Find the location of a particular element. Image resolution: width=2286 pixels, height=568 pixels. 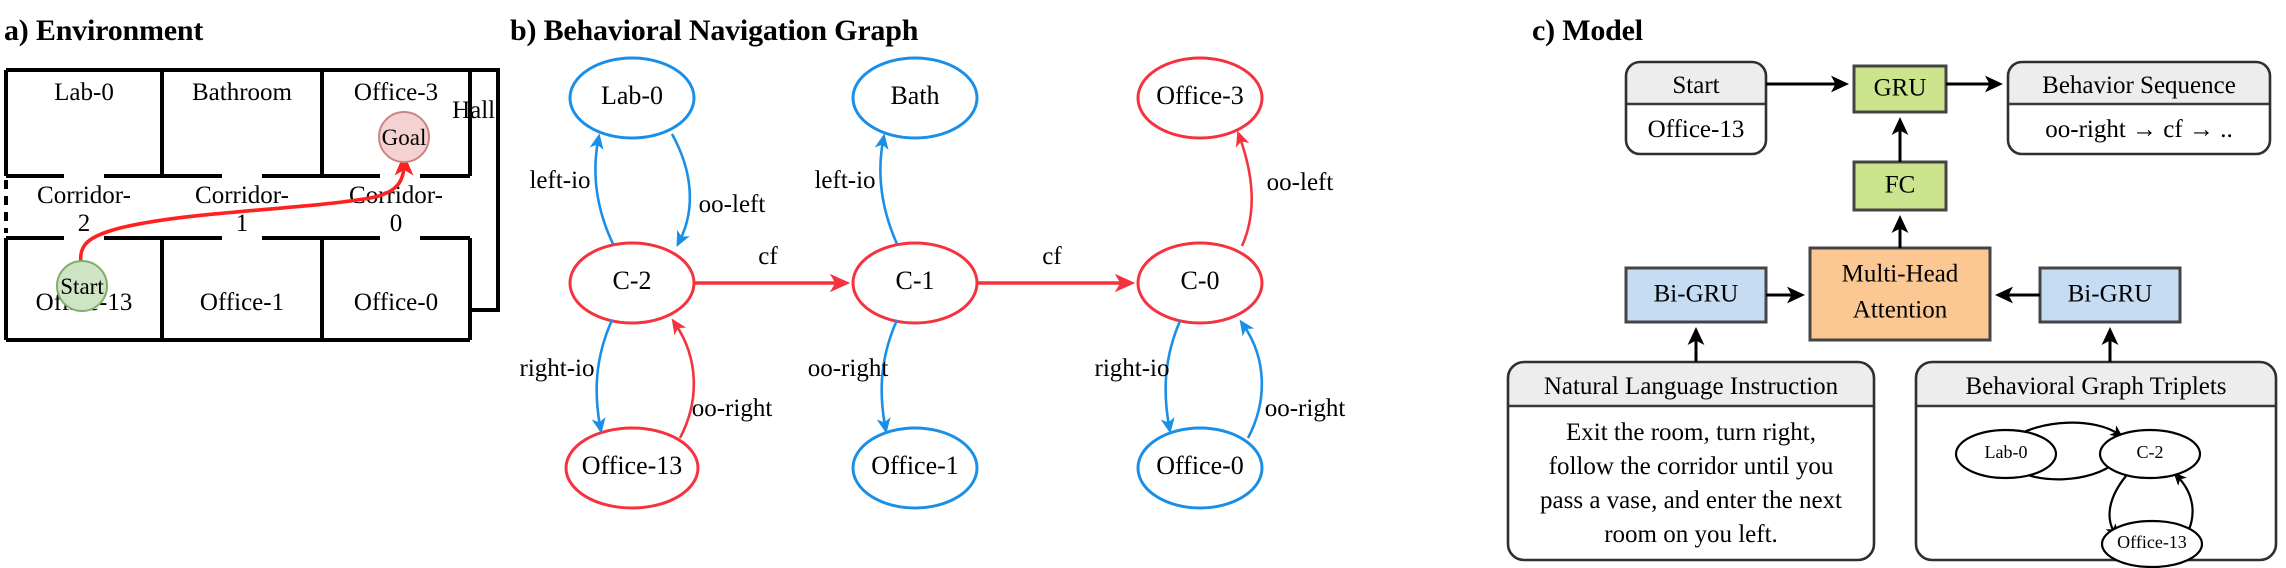

edge-label-left-io-lab0: left-io is located at coordinates (559, 180).